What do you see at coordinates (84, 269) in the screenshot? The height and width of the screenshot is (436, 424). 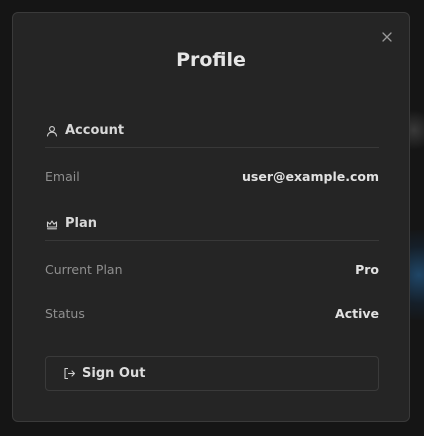 I see `current-plan-label: Current Plan` at bounding box center [84, 269].